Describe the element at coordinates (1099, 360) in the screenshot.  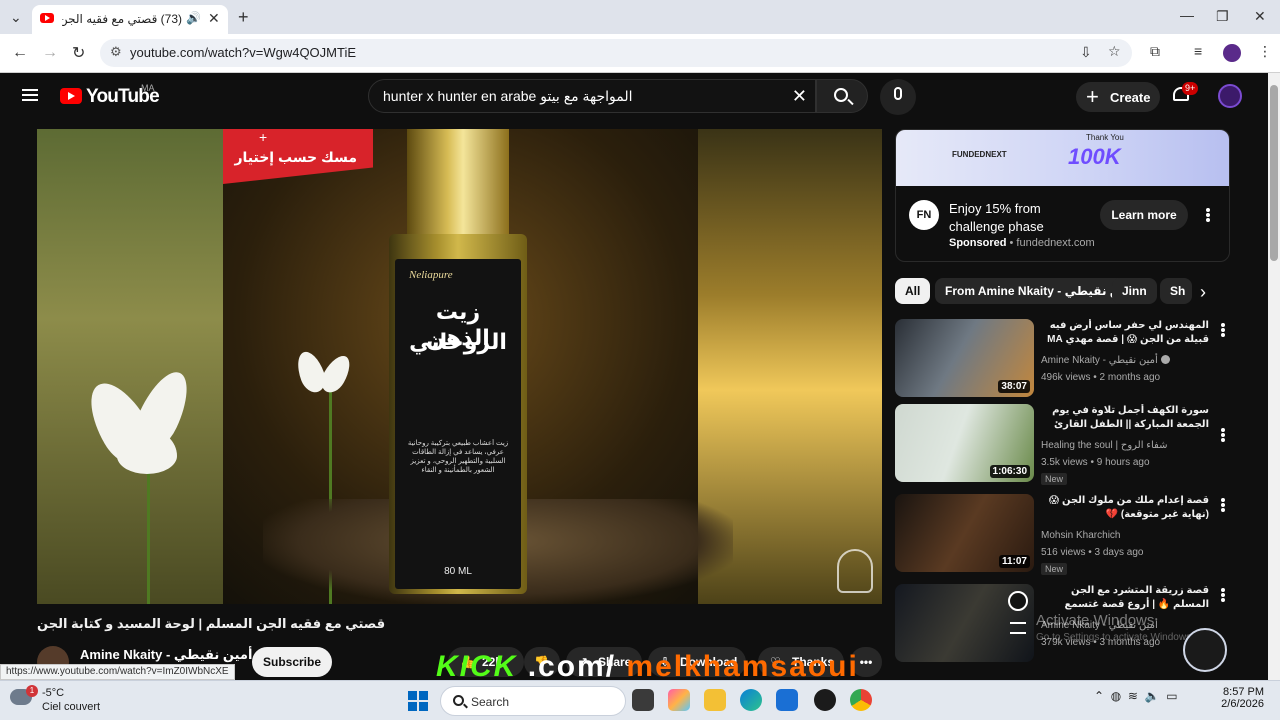
I see `recommended-channel-name: Amine Nkaity - أمين نقيطي` at that location.